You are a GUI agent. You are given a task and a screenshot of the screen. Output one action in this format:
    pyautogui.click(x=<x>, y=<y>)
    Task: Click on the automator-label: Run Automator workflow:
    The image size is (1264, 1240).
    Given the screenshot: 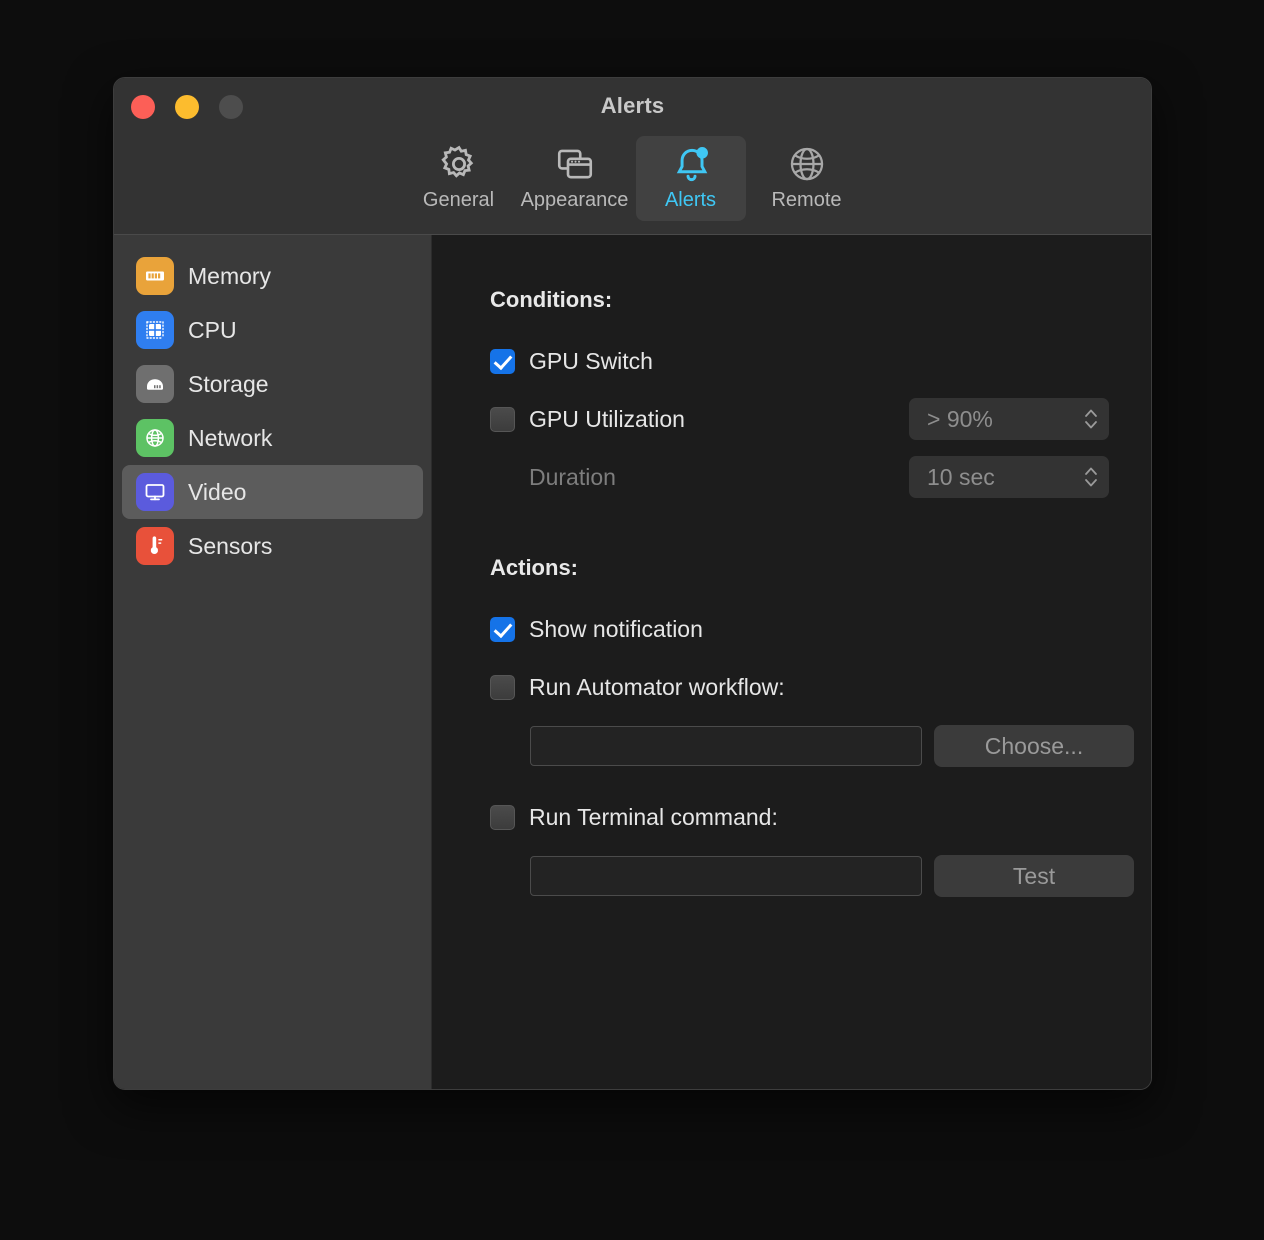 What is the action you would take?
    pyautogui.click(x=657, y=686)
    